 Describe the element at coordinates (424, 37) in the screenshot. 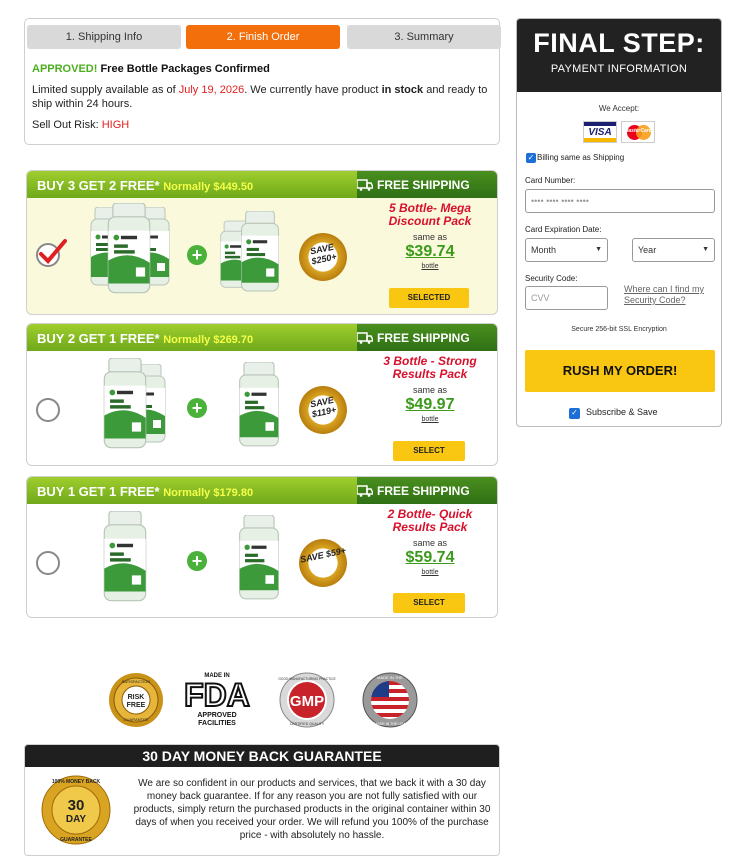

I see `step-summary: 3. Summary` at that location.